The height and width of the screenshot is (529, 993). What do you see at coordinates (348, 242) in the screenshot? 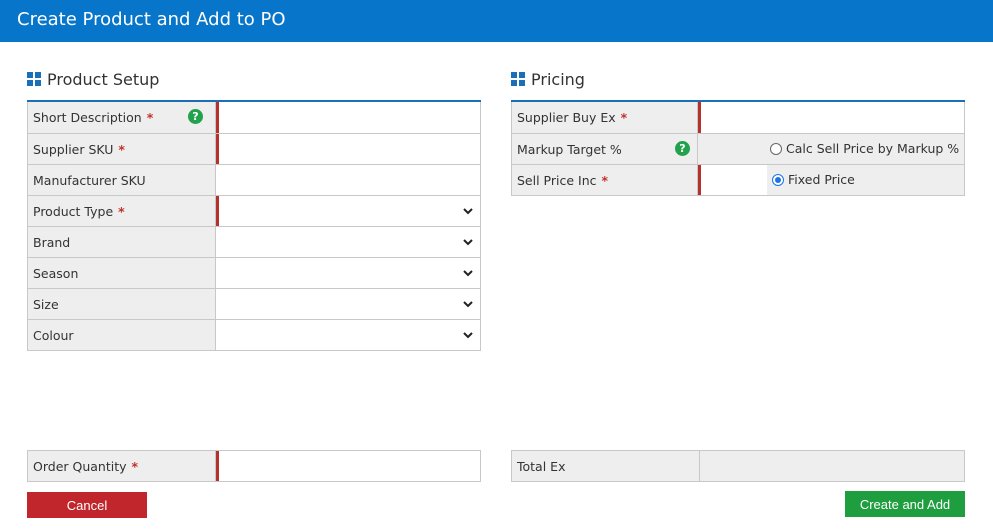
I see `brand-select` at bounding box center [348, 242].